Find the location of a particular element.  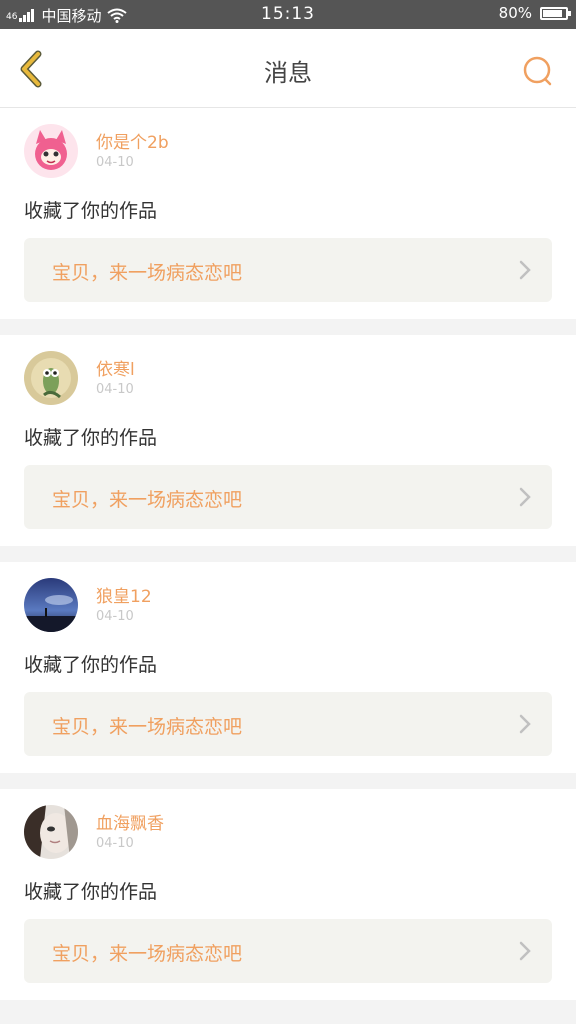

username: 狼皇12 is located at coordinates (124, 594).